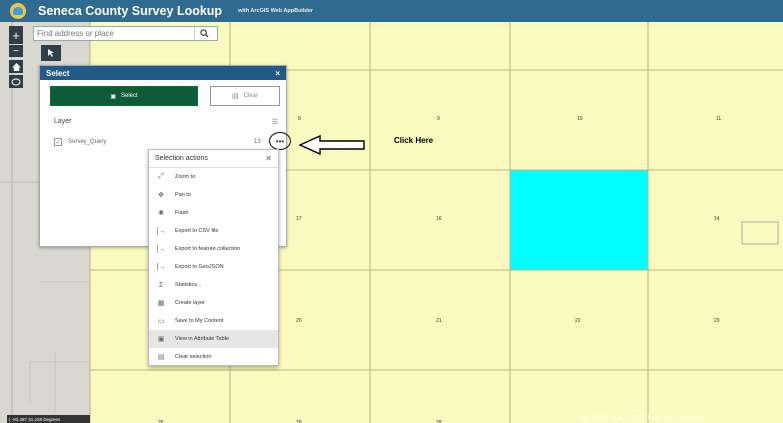 The image size is (783, 423). Describe the element at coordinates (414, 140) in the screenshot. I see `click-here-label: Click Here` at that location.